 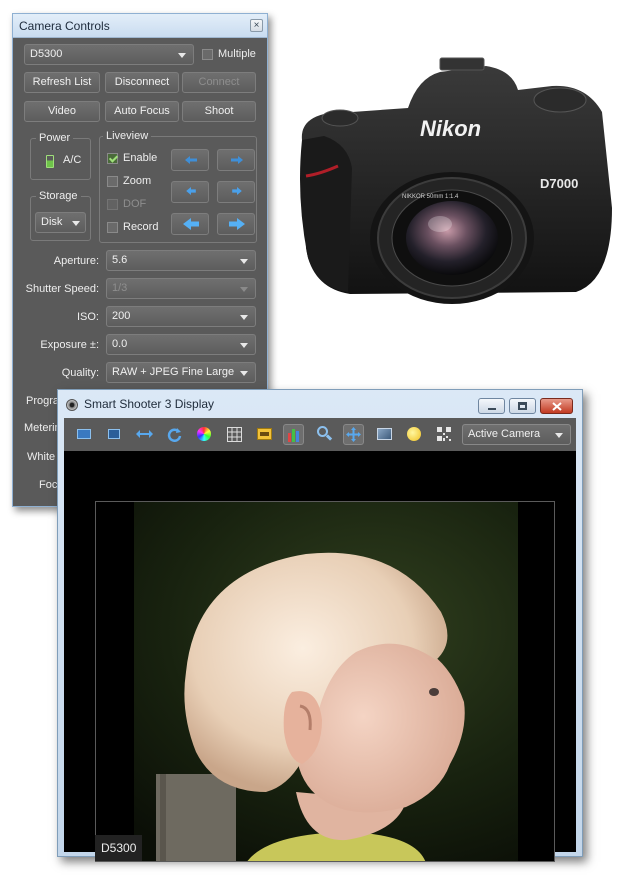 I want to click on maximize-icon, so click(x=522, y=406).